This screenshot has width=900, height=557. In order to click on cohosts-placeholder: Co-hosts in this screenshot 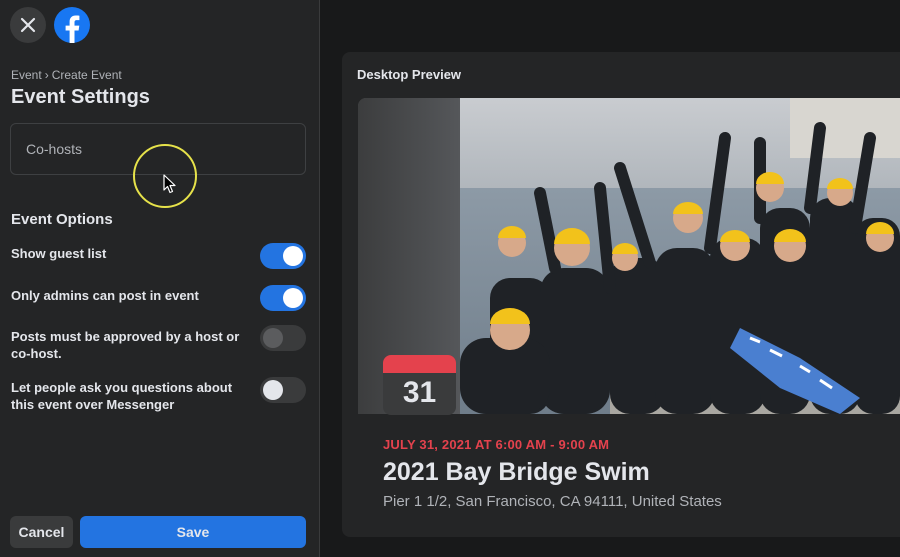, I will do `click(54, 149)`.